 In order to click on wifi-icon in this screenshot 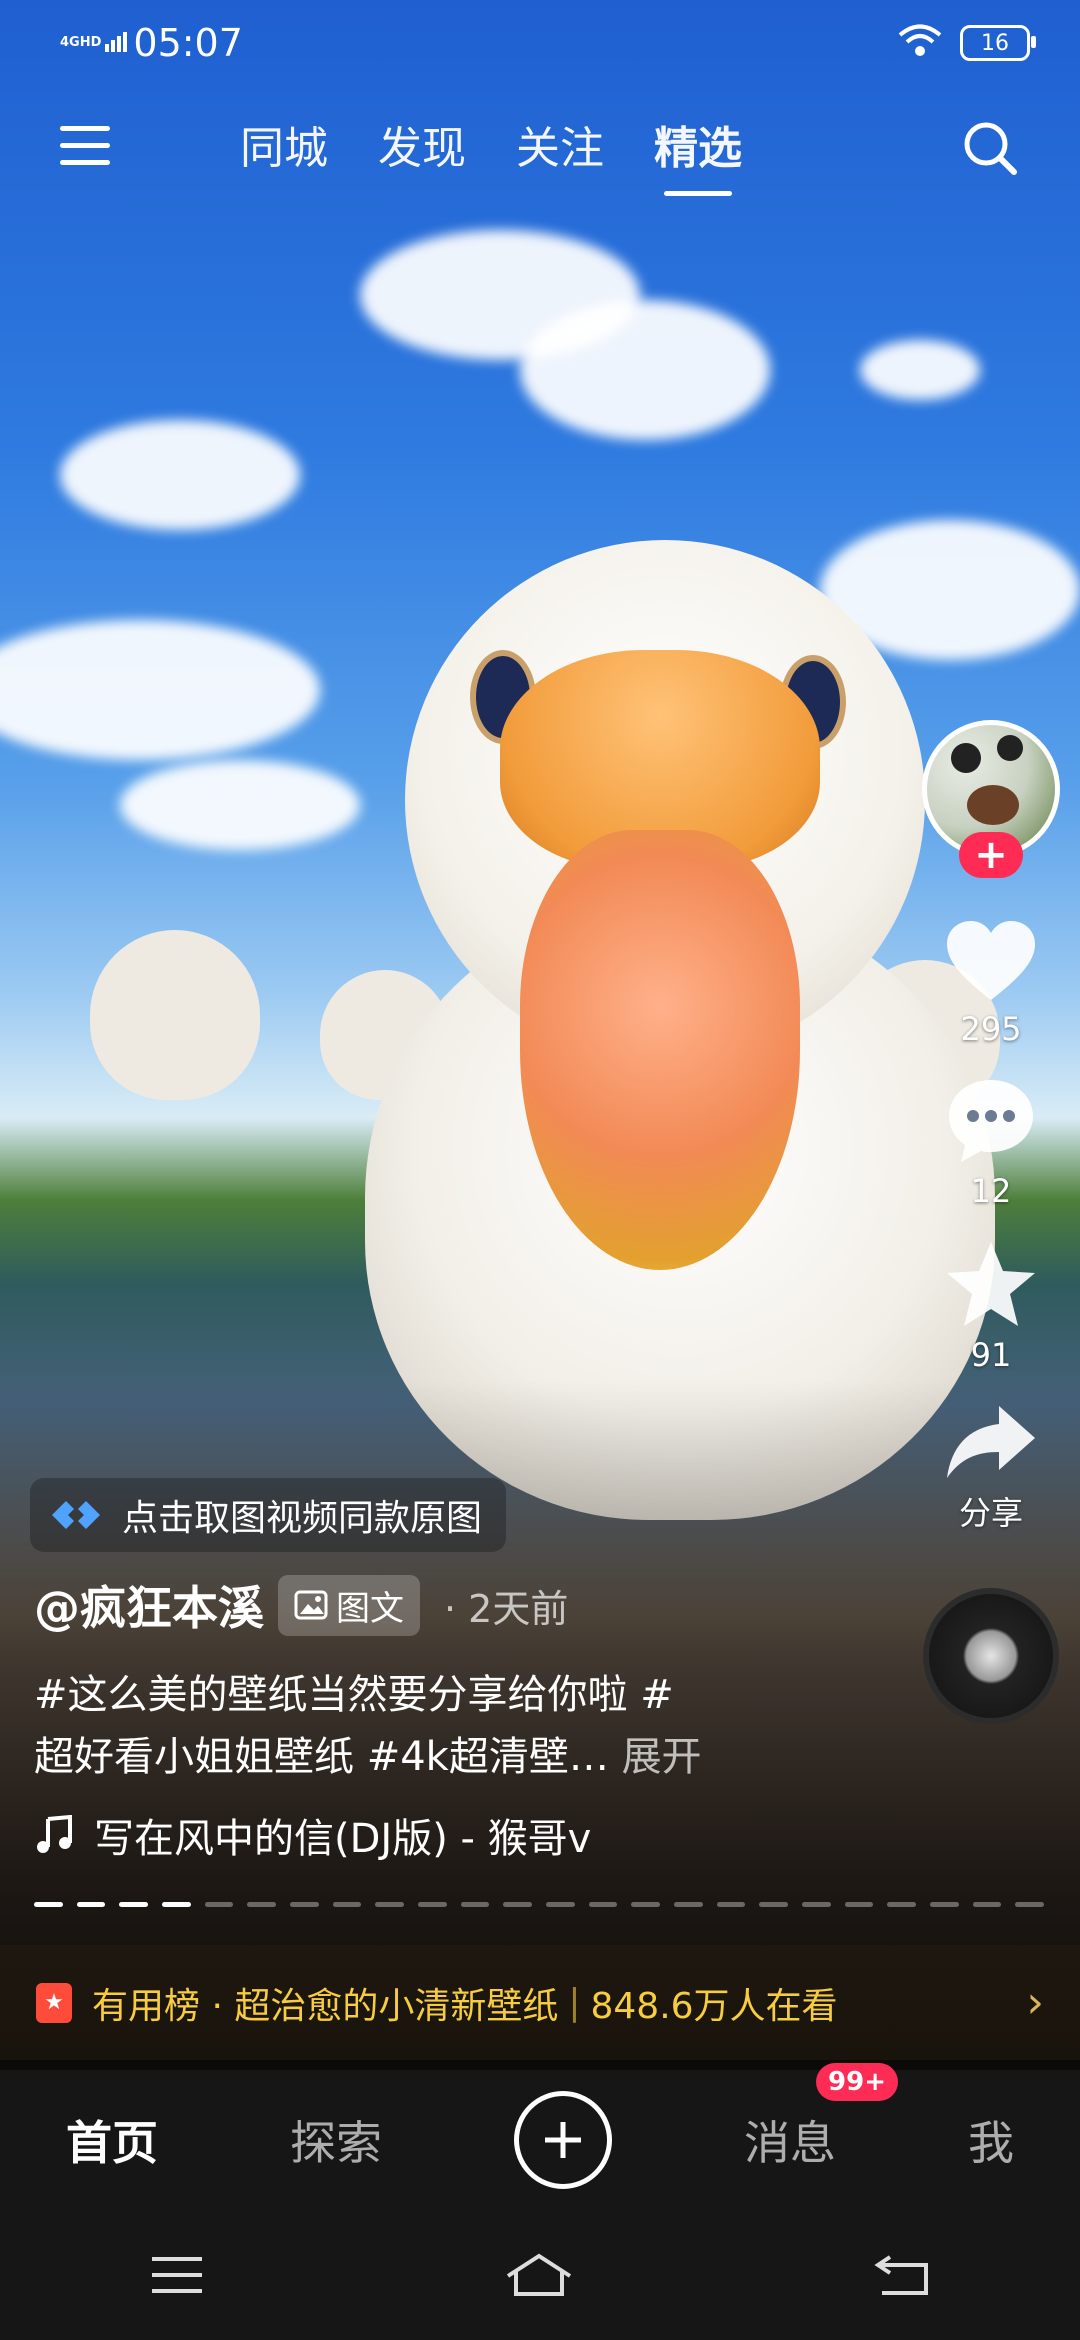, I will do `click(920, 43)`.